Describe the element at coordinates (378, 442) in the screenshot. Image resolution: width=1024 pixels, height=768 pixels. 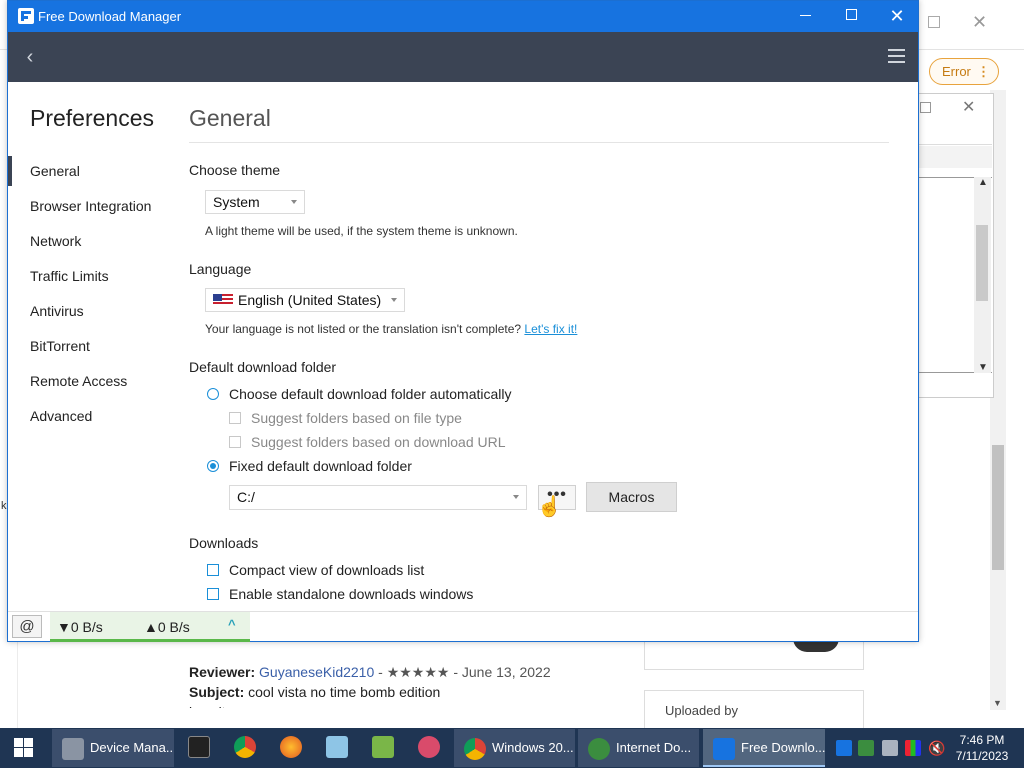
I see `suggest-url-label: Suggest folders based on download URL` at that location.